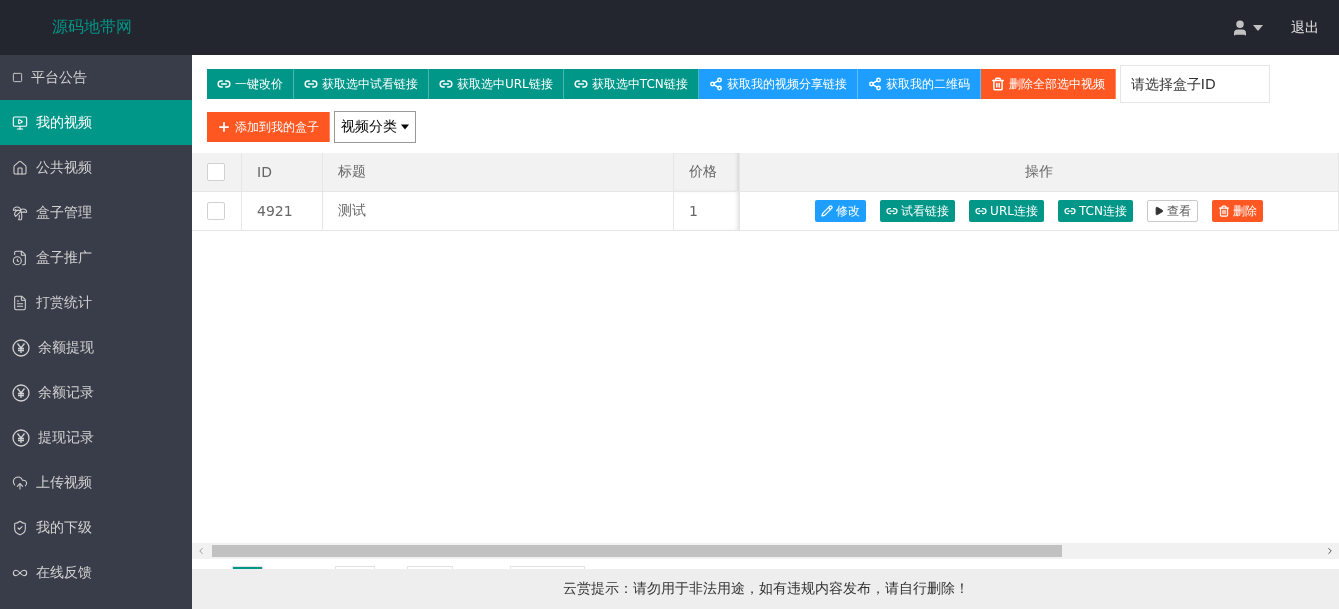  What do you see at coordinates (765, 589) in the screenshot?
I see `footer-notice: 云赏提示：请勿用于非法用途，如有违规内容发布，请自行删除！` at bounding box center [765, 589].